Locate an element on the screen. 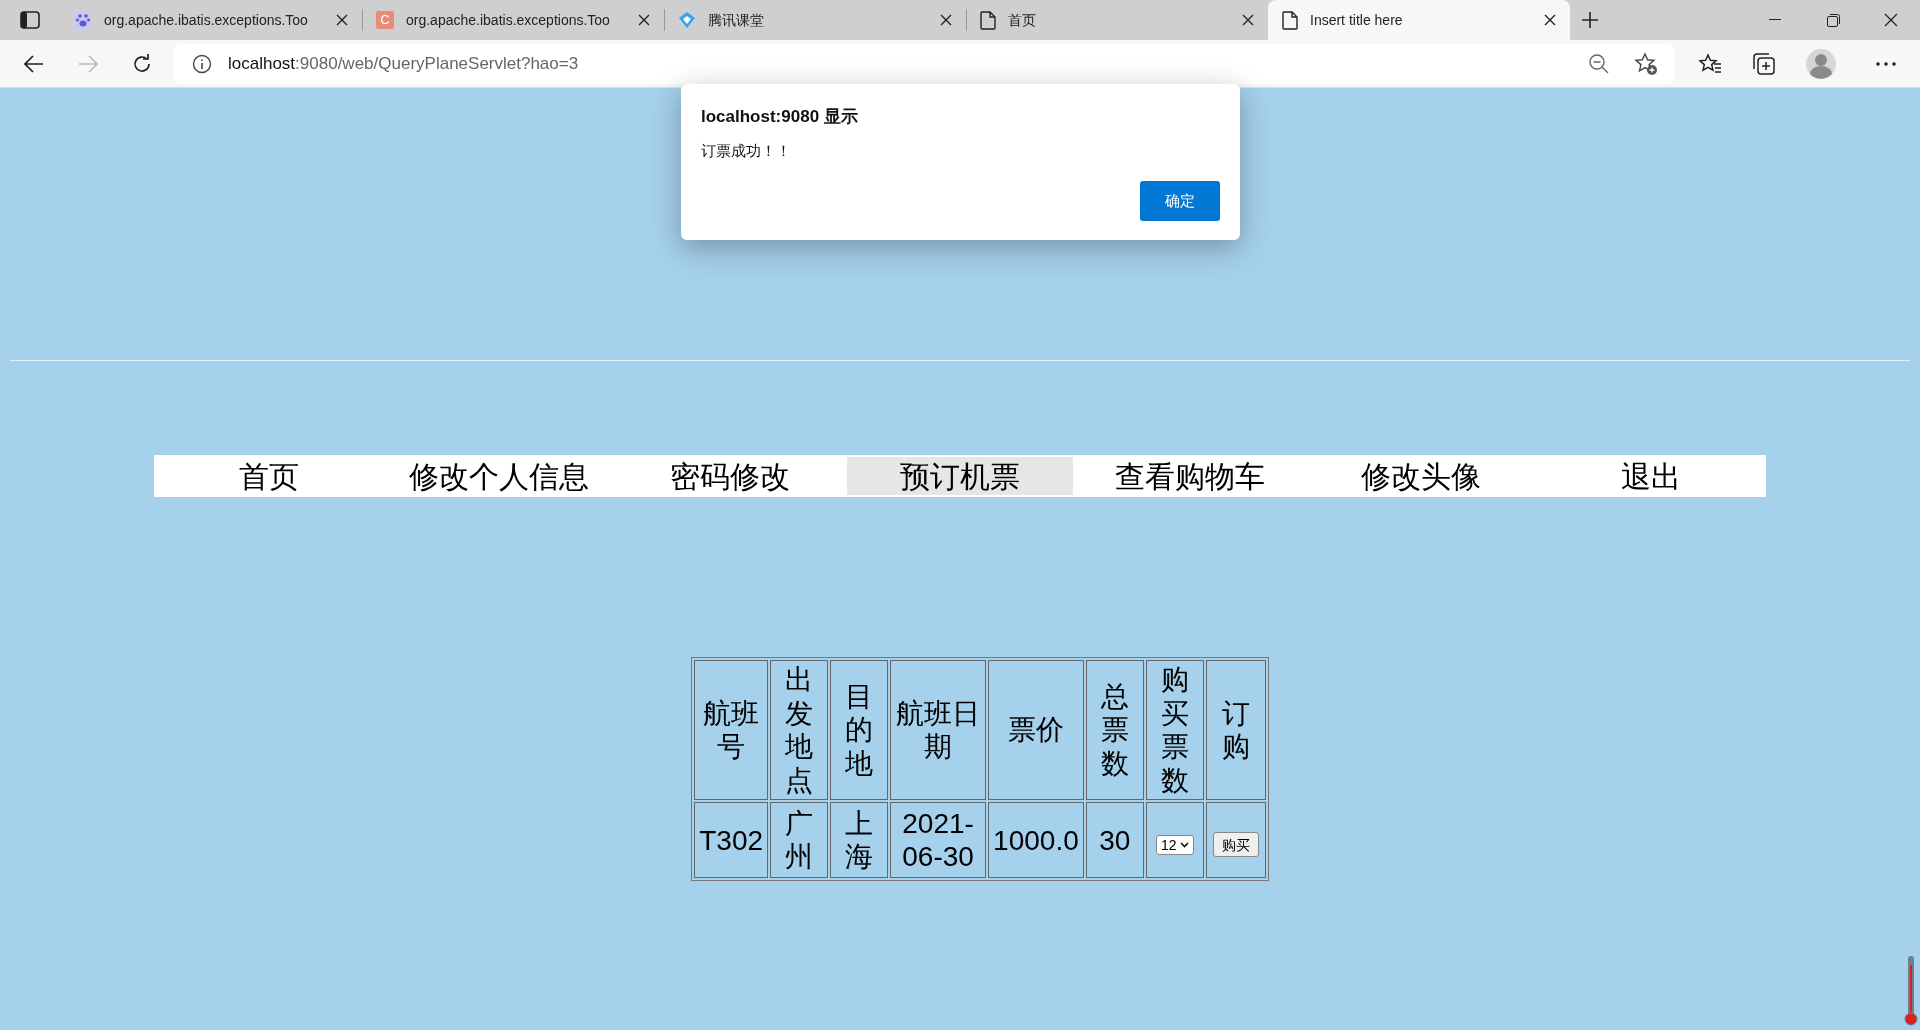 This screenshot has width=1920, height=1030. table-cell: 广州 is located at coordinates (799, 840).